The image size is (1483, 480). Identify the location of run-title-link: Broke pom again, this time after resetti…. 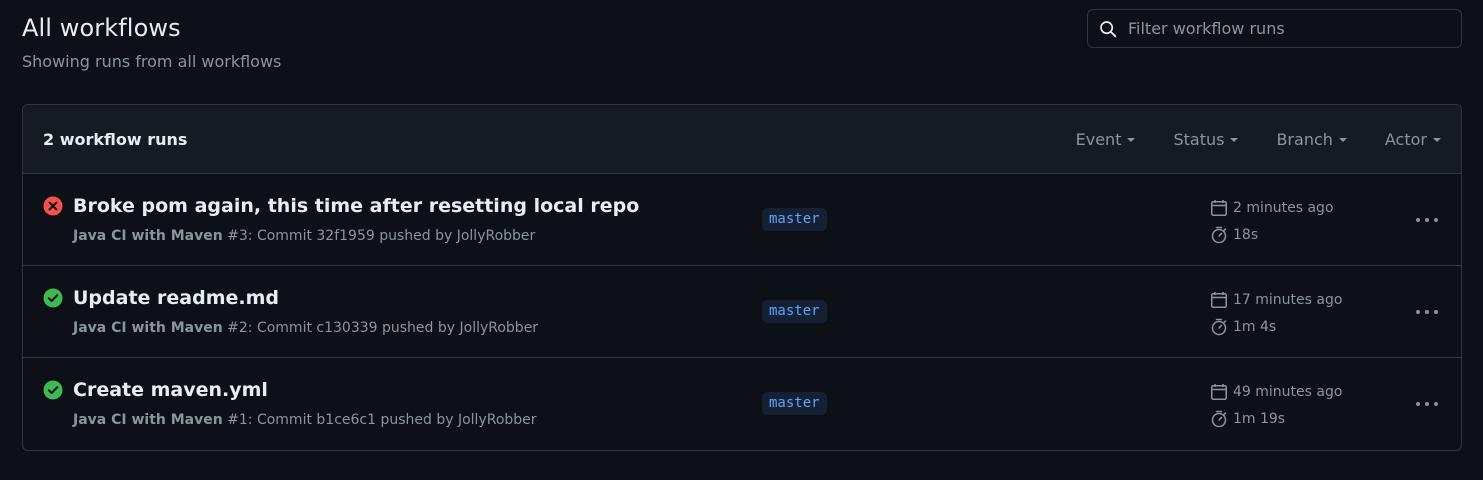
(356, 206).